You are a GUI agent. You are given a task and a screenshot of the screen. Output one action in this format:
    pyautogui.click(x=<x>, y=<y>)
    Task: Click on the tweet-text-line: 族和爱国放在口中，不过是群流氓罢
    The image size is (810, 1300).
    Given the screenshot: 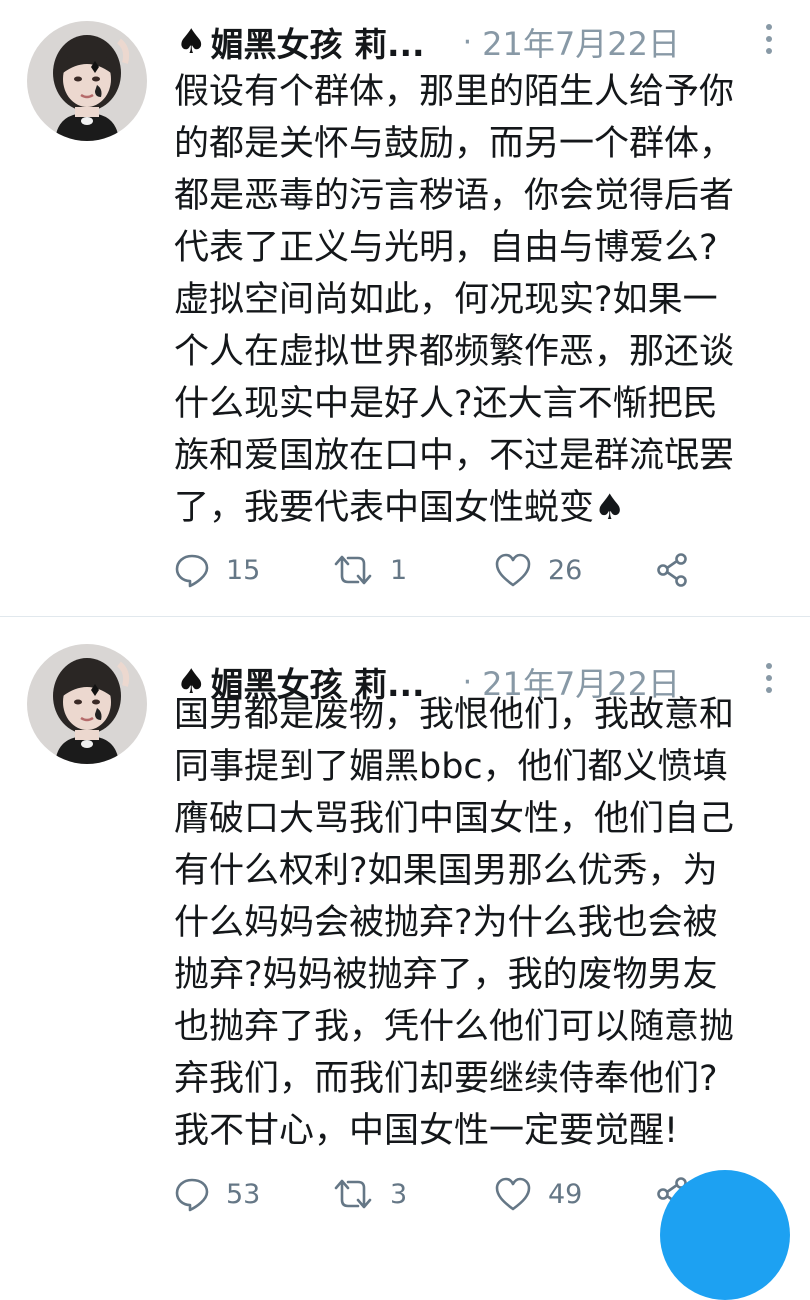 What is the action you would take?
    pyautogui.click(x=454, y=456)
    